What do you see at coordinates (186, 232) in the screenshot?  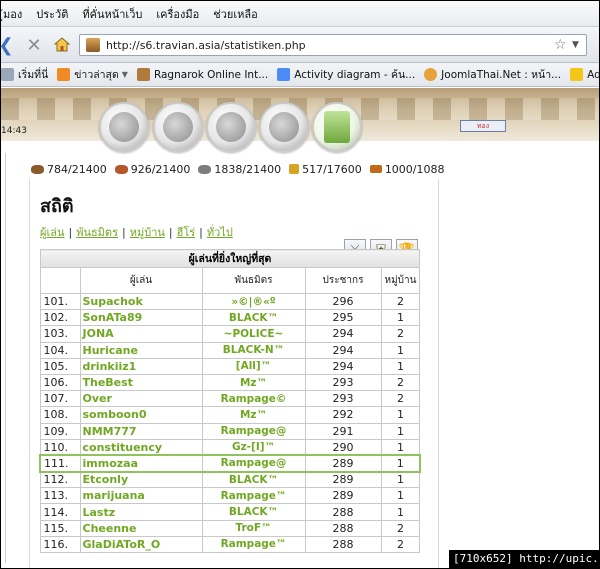 I see `tab-heroes: ฮีโร่` at bounding box center [186, 232].